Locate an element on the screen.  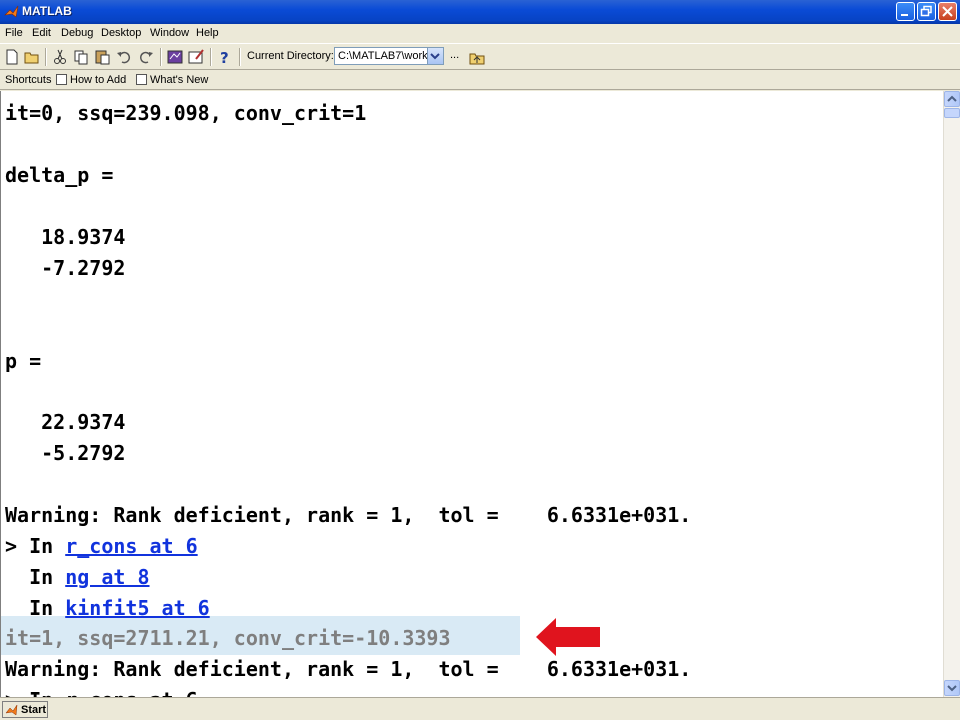
scroll-thumb is located at coordinates (952, 113).